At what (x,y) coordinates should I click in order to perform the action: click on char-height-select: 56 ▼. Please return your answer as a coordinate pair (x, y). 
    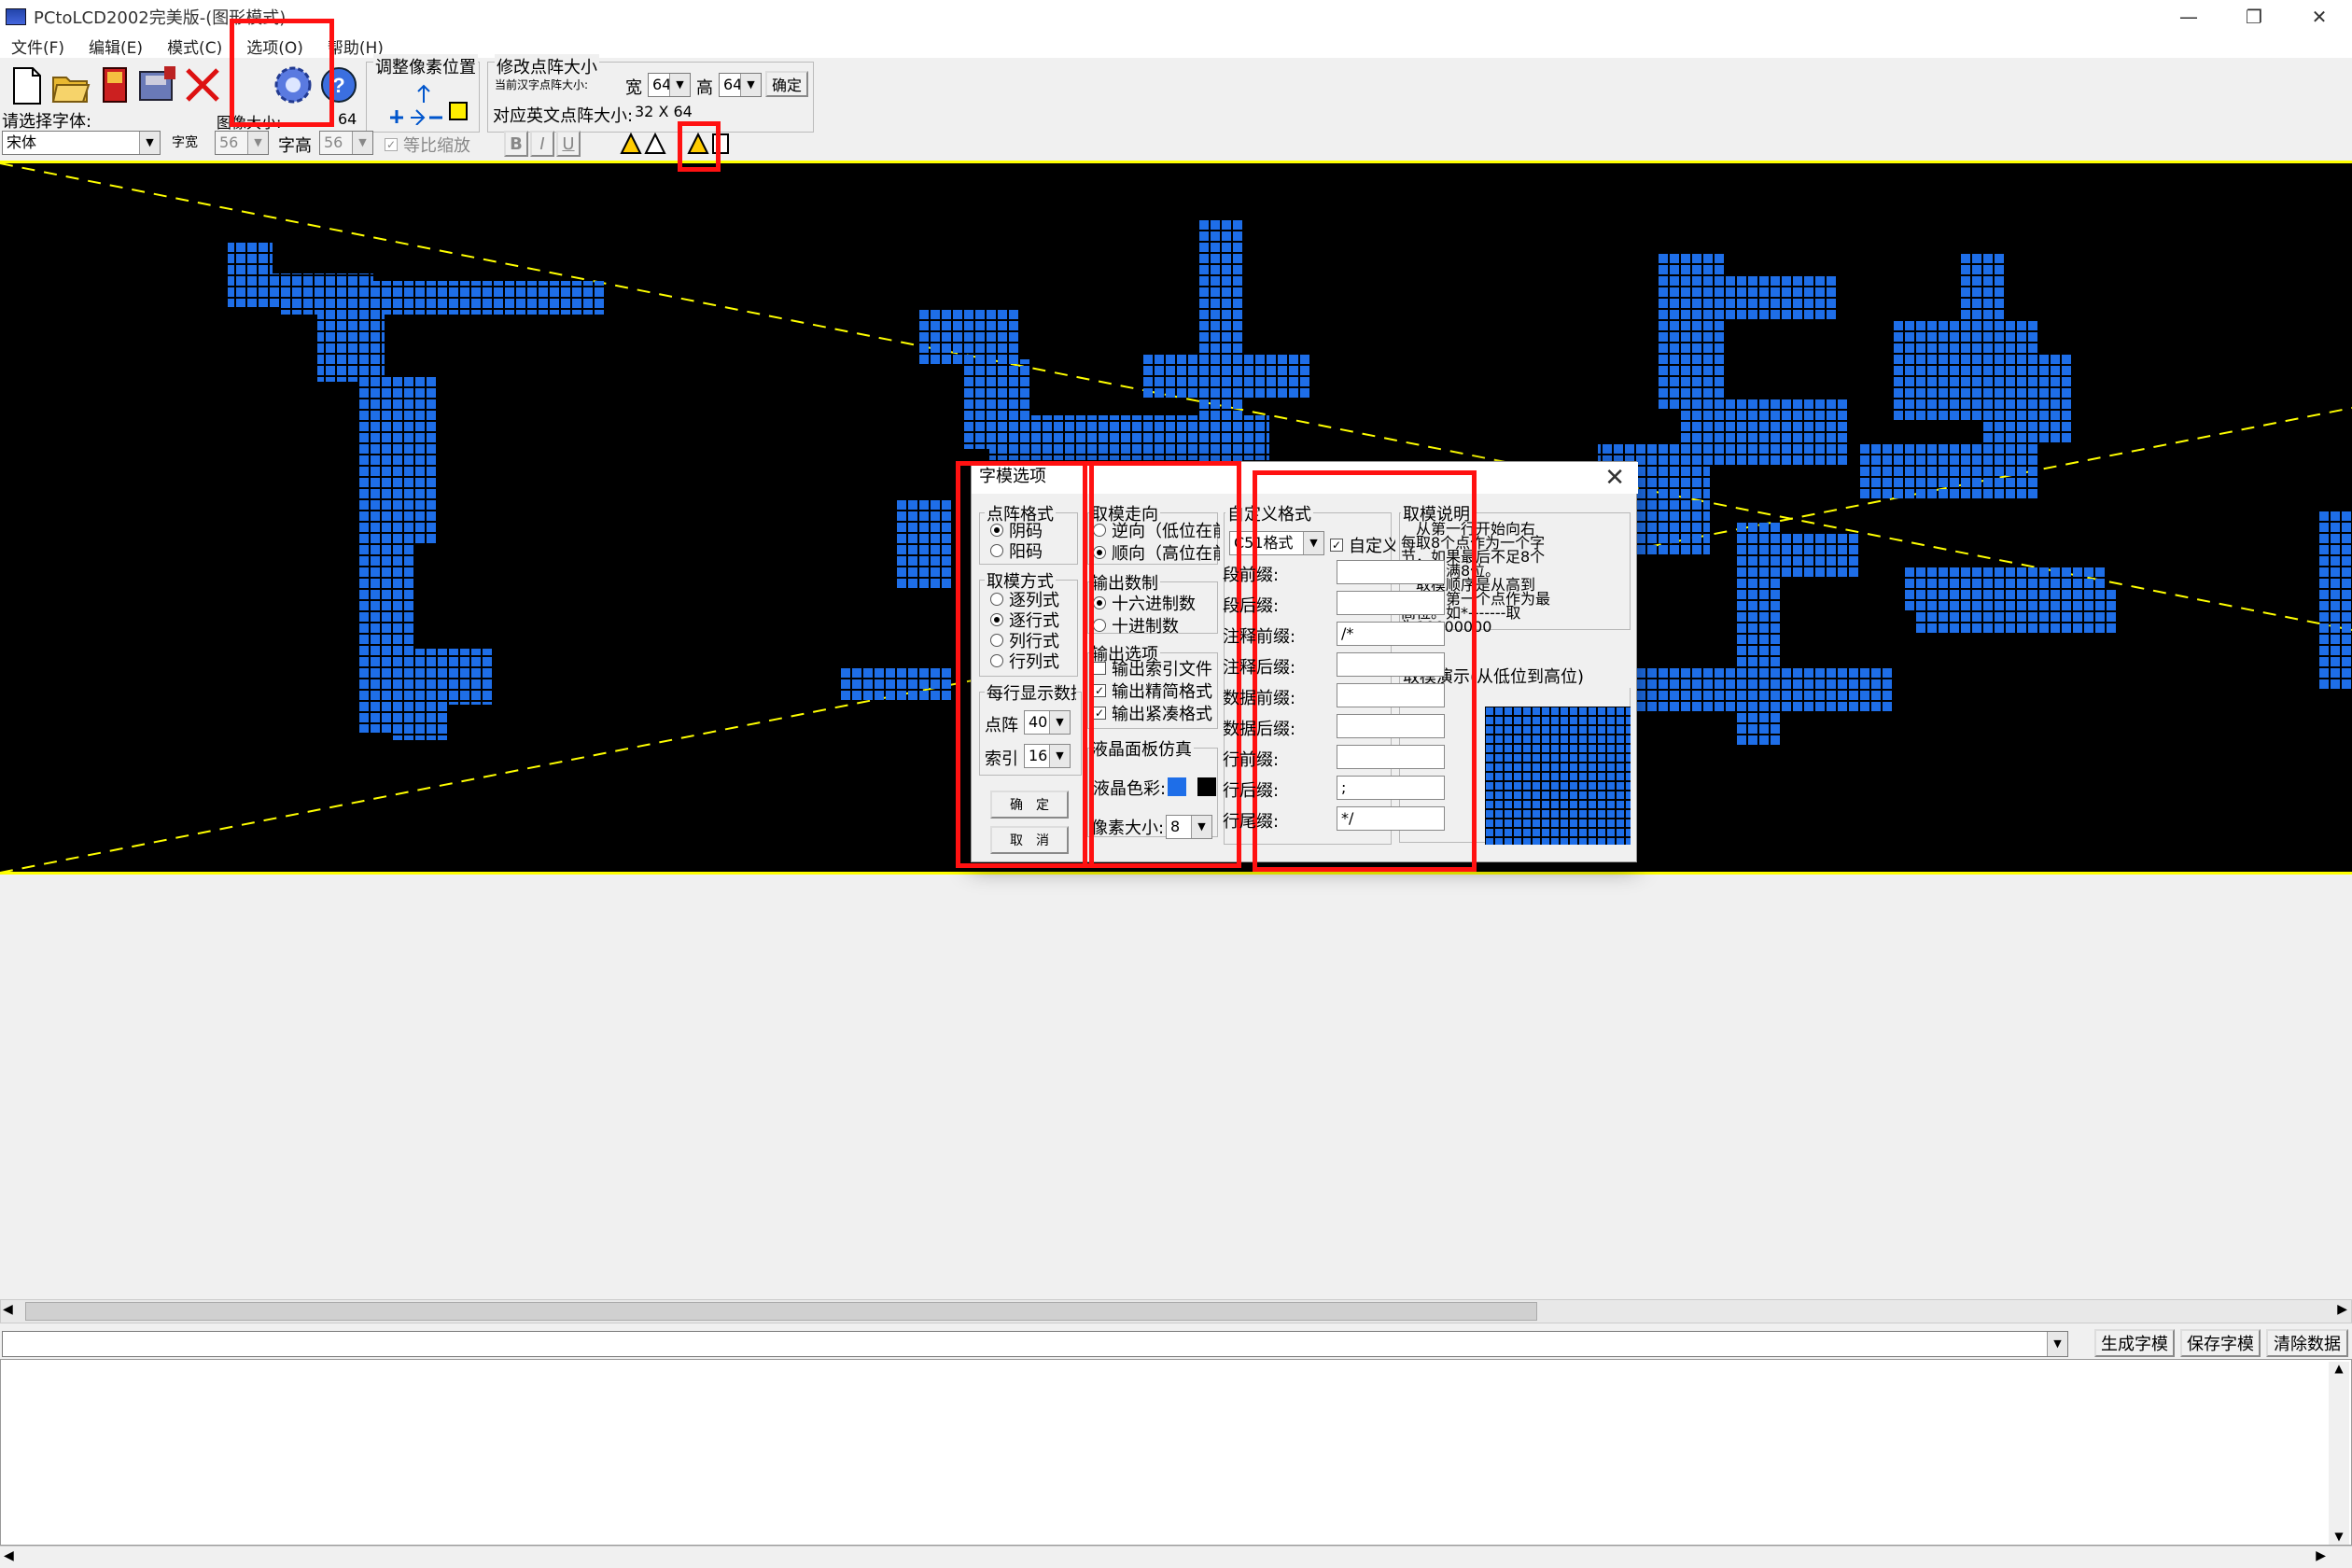
    Looking at the image, I should click on (346, 143).